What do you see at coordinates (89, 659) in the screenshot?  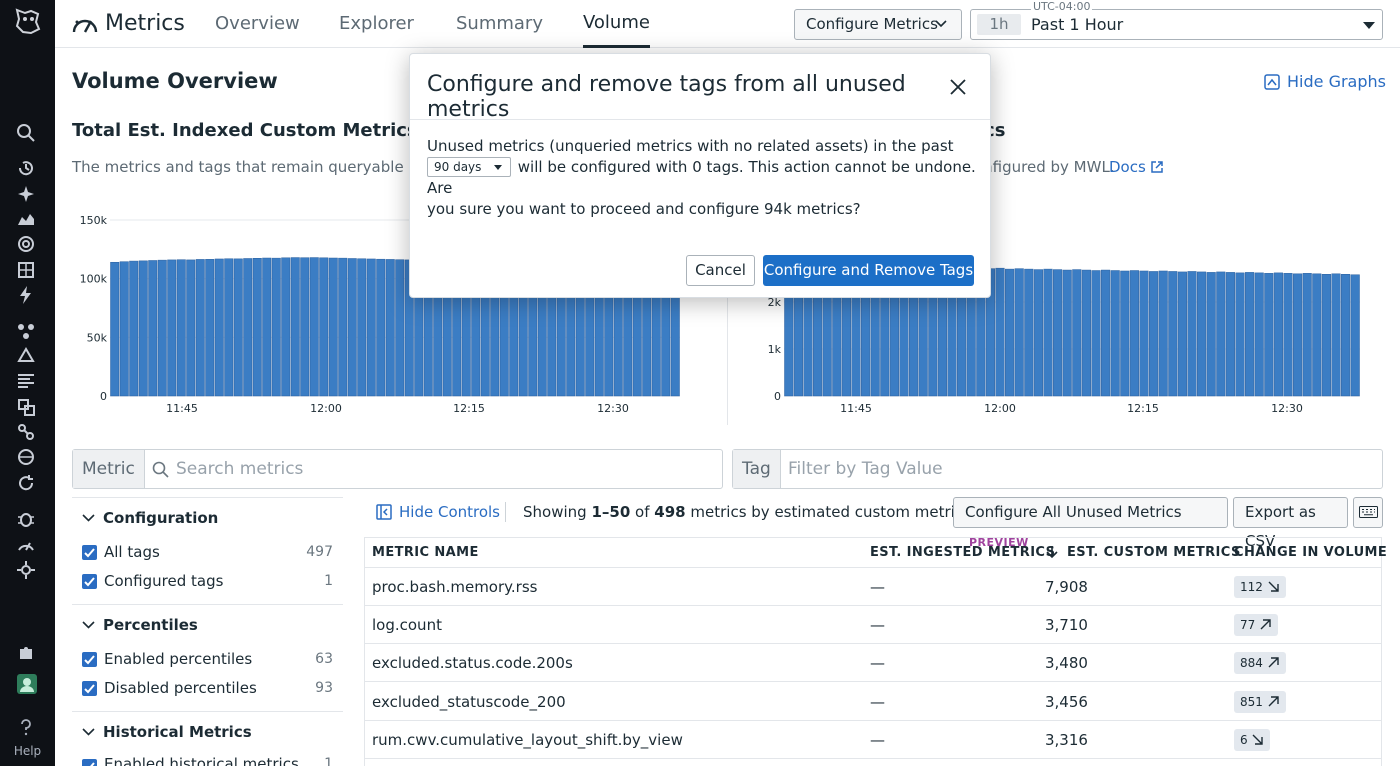 I see `checkbox-enabled-percentiles` at bounding box center [89, 659].